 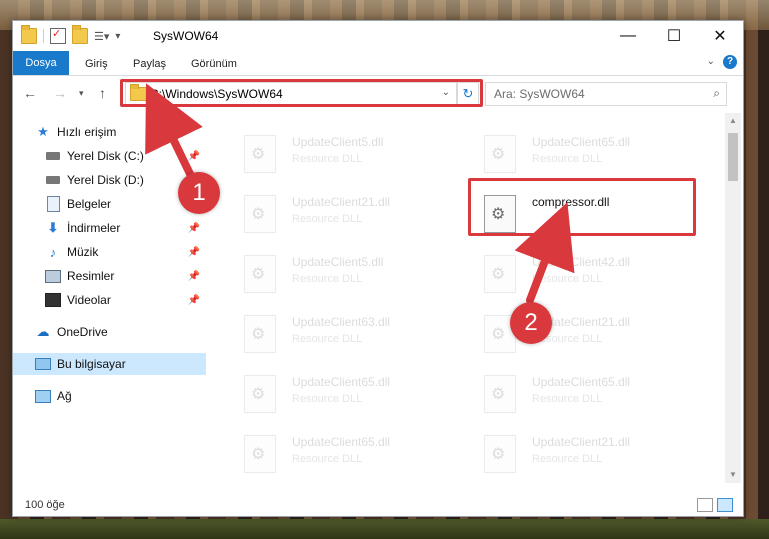 I want to click on step-1-badge: 1, so click(x=199, y=193).